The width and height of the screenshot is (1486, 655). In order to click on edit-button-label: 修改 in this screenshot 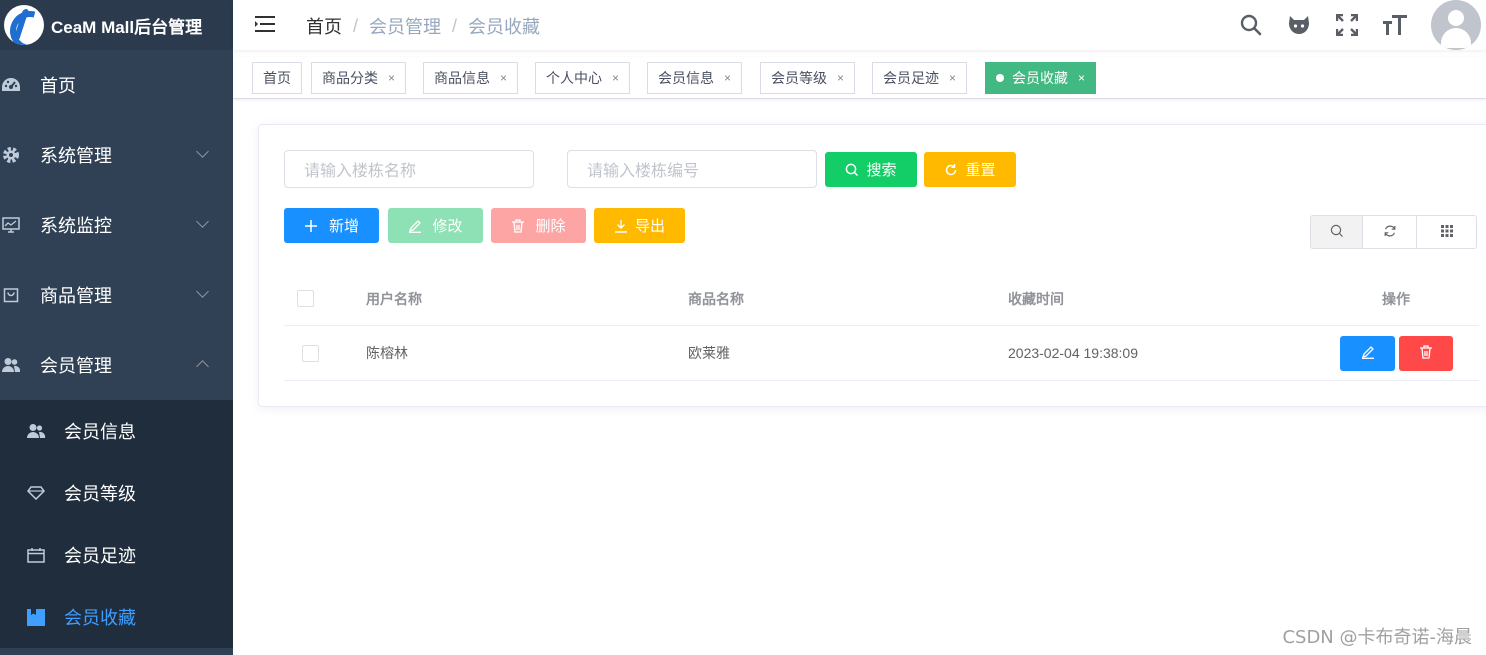, I will do `click(447, 226)`.